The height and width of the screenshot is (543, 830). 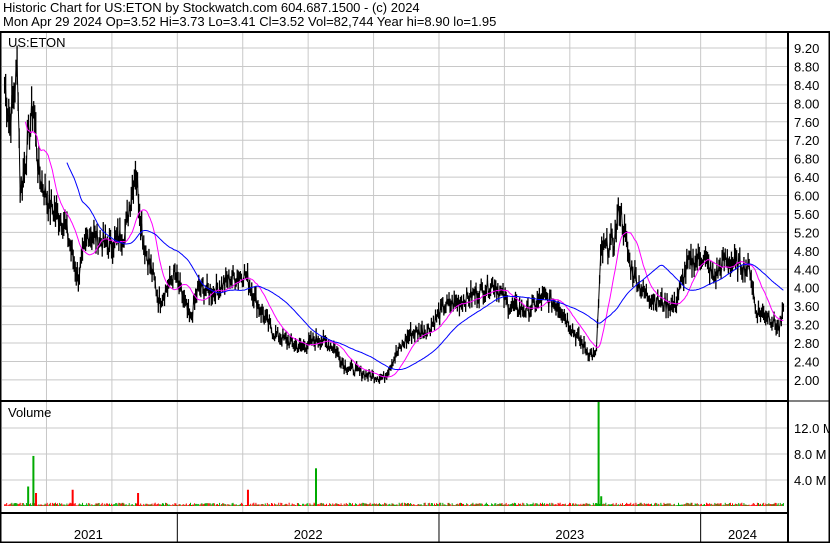 What do you see at coordinates (806, 159) in the screenshot?
I see `price-tick-label: 6.80` at bounding box center [806, 159].